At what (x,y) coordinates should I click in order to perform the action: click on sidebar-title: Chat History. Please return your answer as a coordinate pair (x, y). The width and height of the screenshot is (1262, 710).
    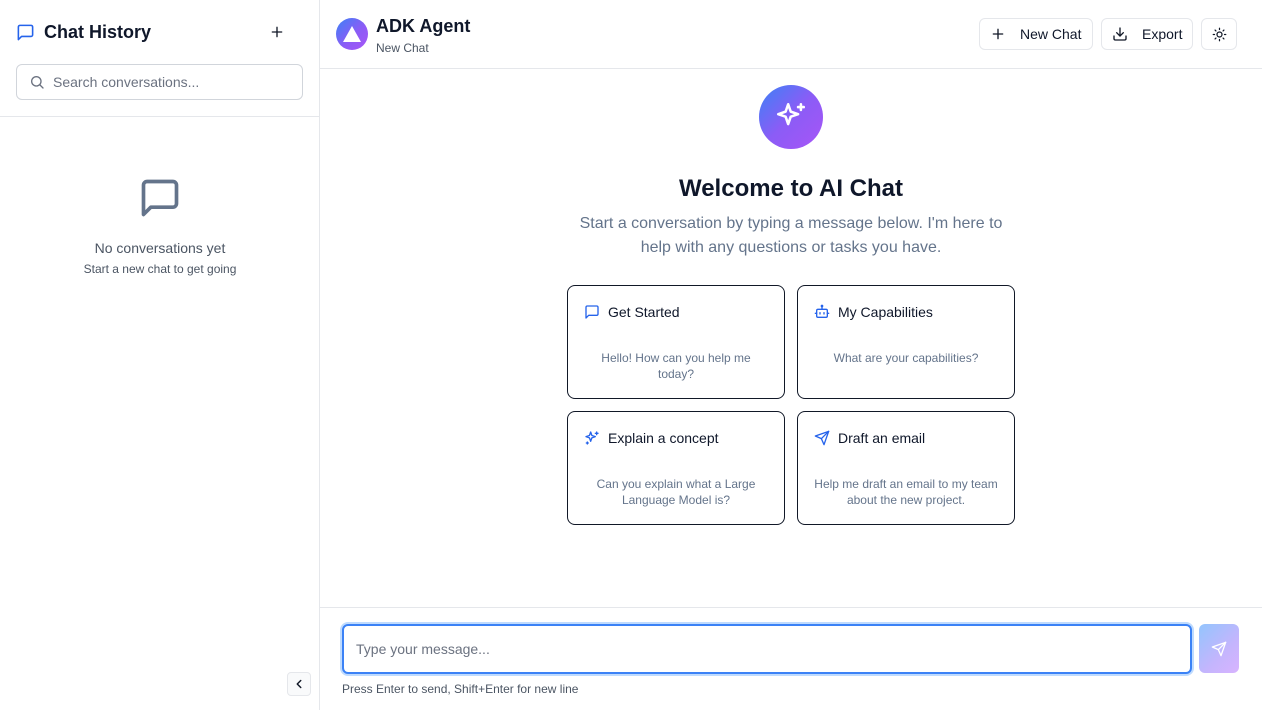
    Looking at the image, I should click on (98, 31).